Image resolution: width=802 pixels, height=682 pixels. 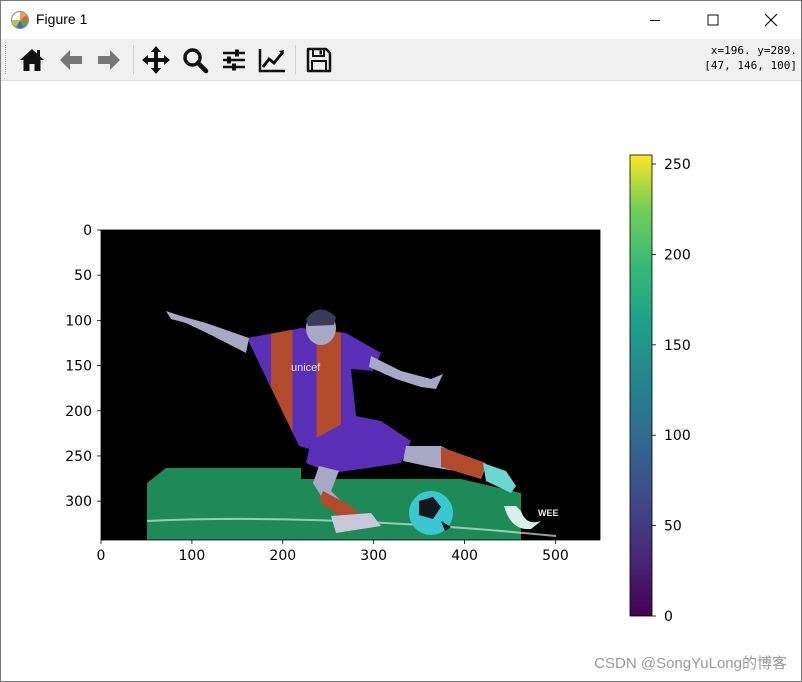 What do you see at coordinates (677, 436) in the screenshot?
I see `colorbar-tick-label: 100` at bounding box center [677, 436].